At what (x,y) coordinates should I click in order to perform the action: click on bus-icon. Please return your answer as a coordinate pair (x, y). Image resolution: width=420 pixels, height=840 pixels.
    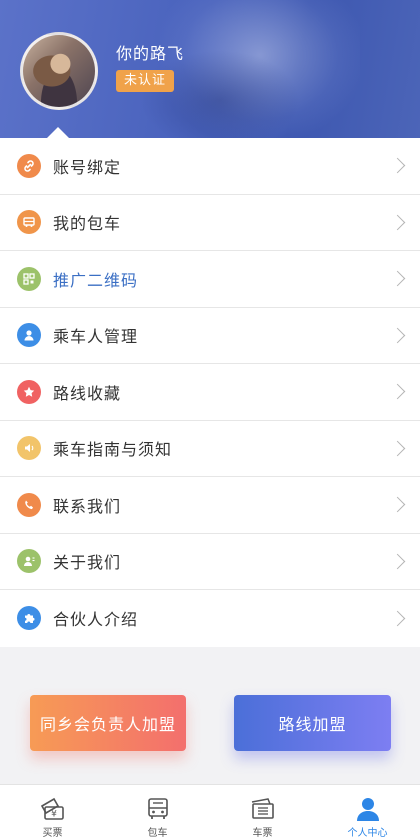
    Looking at the image, I should click on (29, 222).